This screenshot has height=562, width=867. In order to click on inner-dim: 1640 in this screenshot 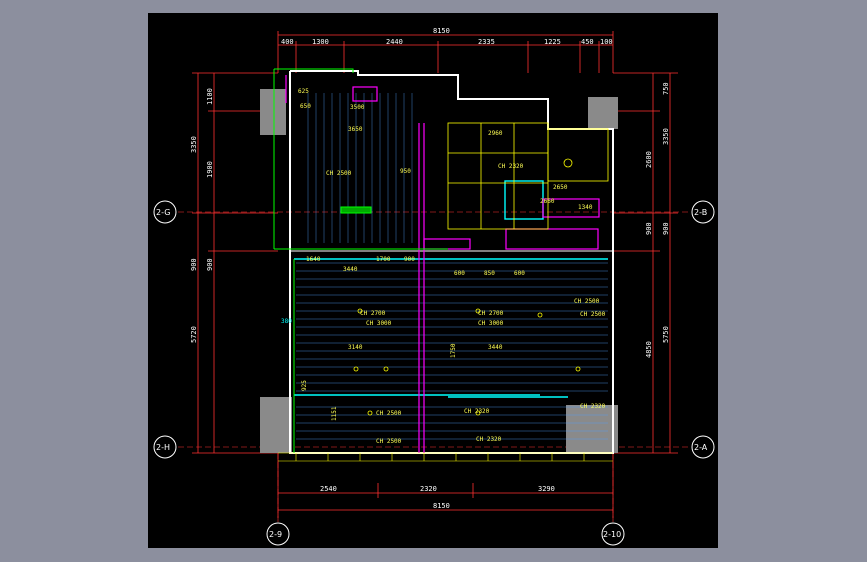, I will do `click(313, 259)`.